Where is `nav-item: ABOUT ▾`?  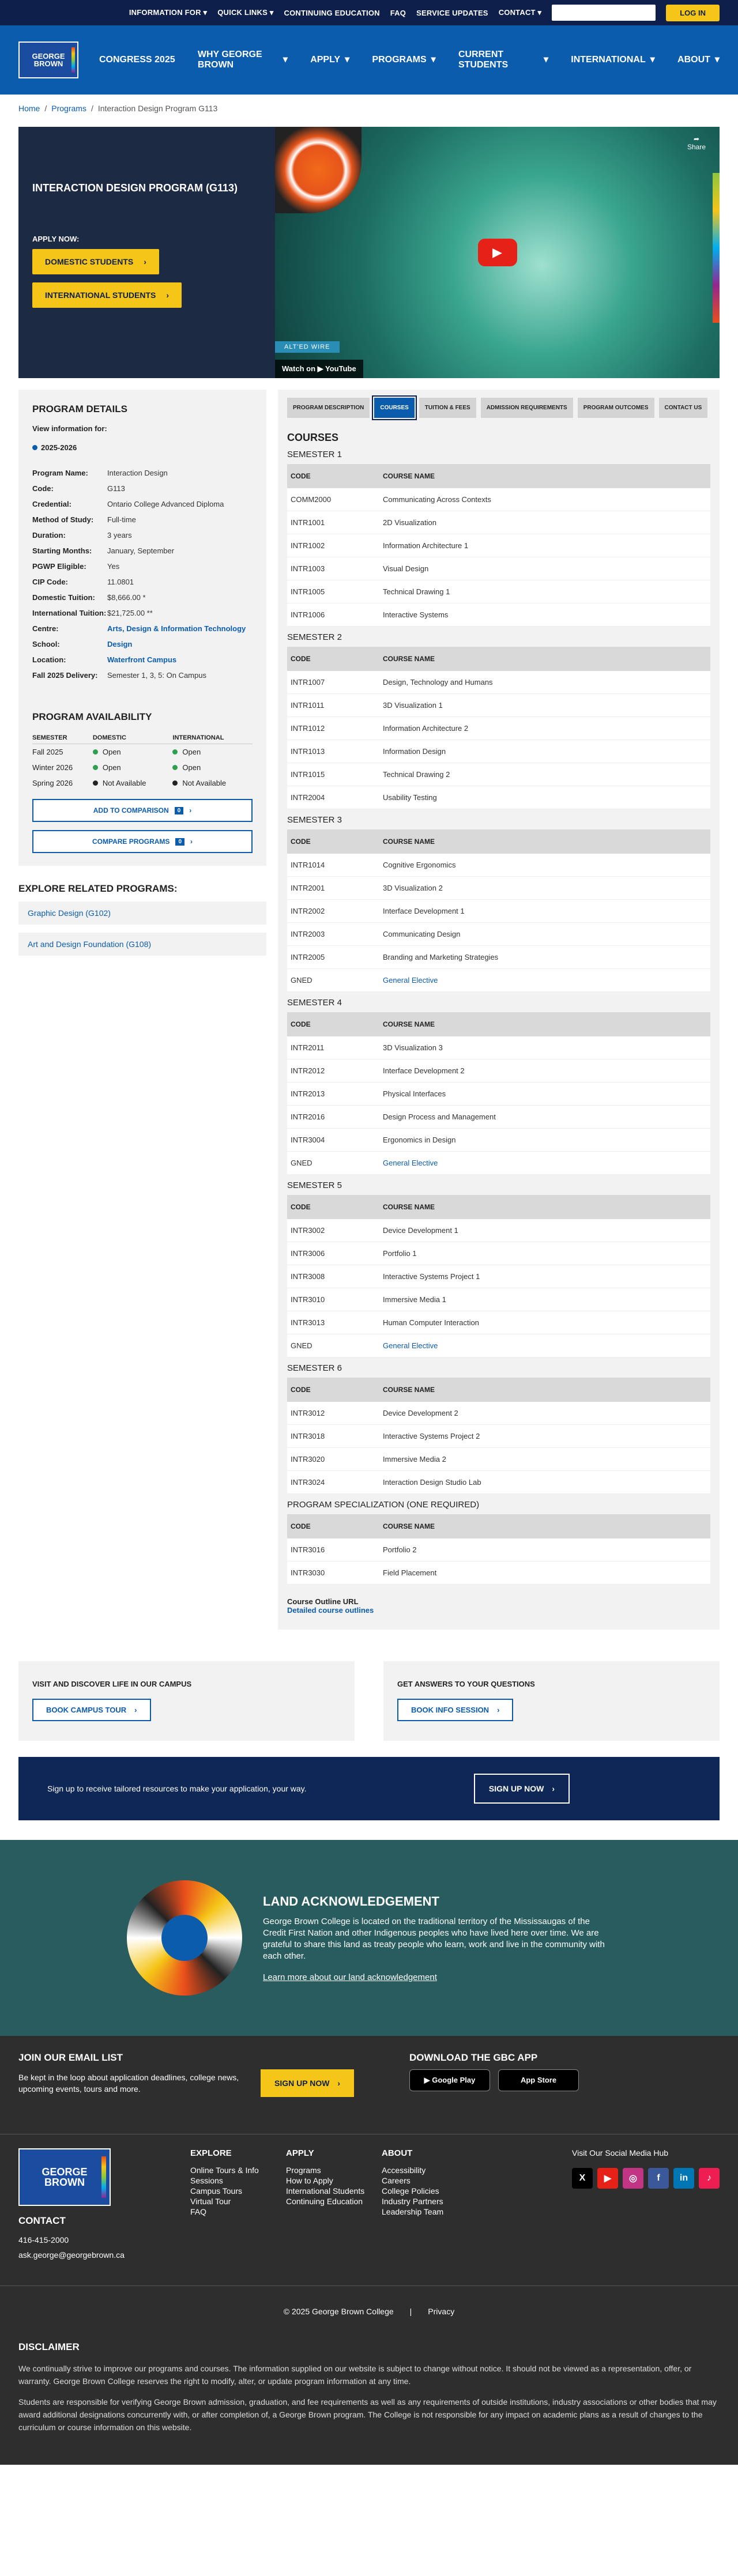 nav-item: ABOUT ▾ is located at coordinates (699, 60).